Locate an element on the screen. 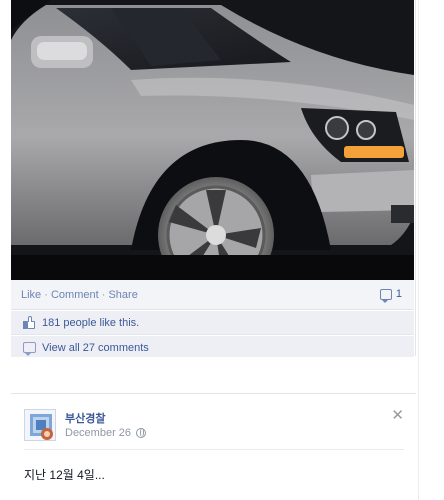  police-logo-icon is located at coordinates (40, 425).